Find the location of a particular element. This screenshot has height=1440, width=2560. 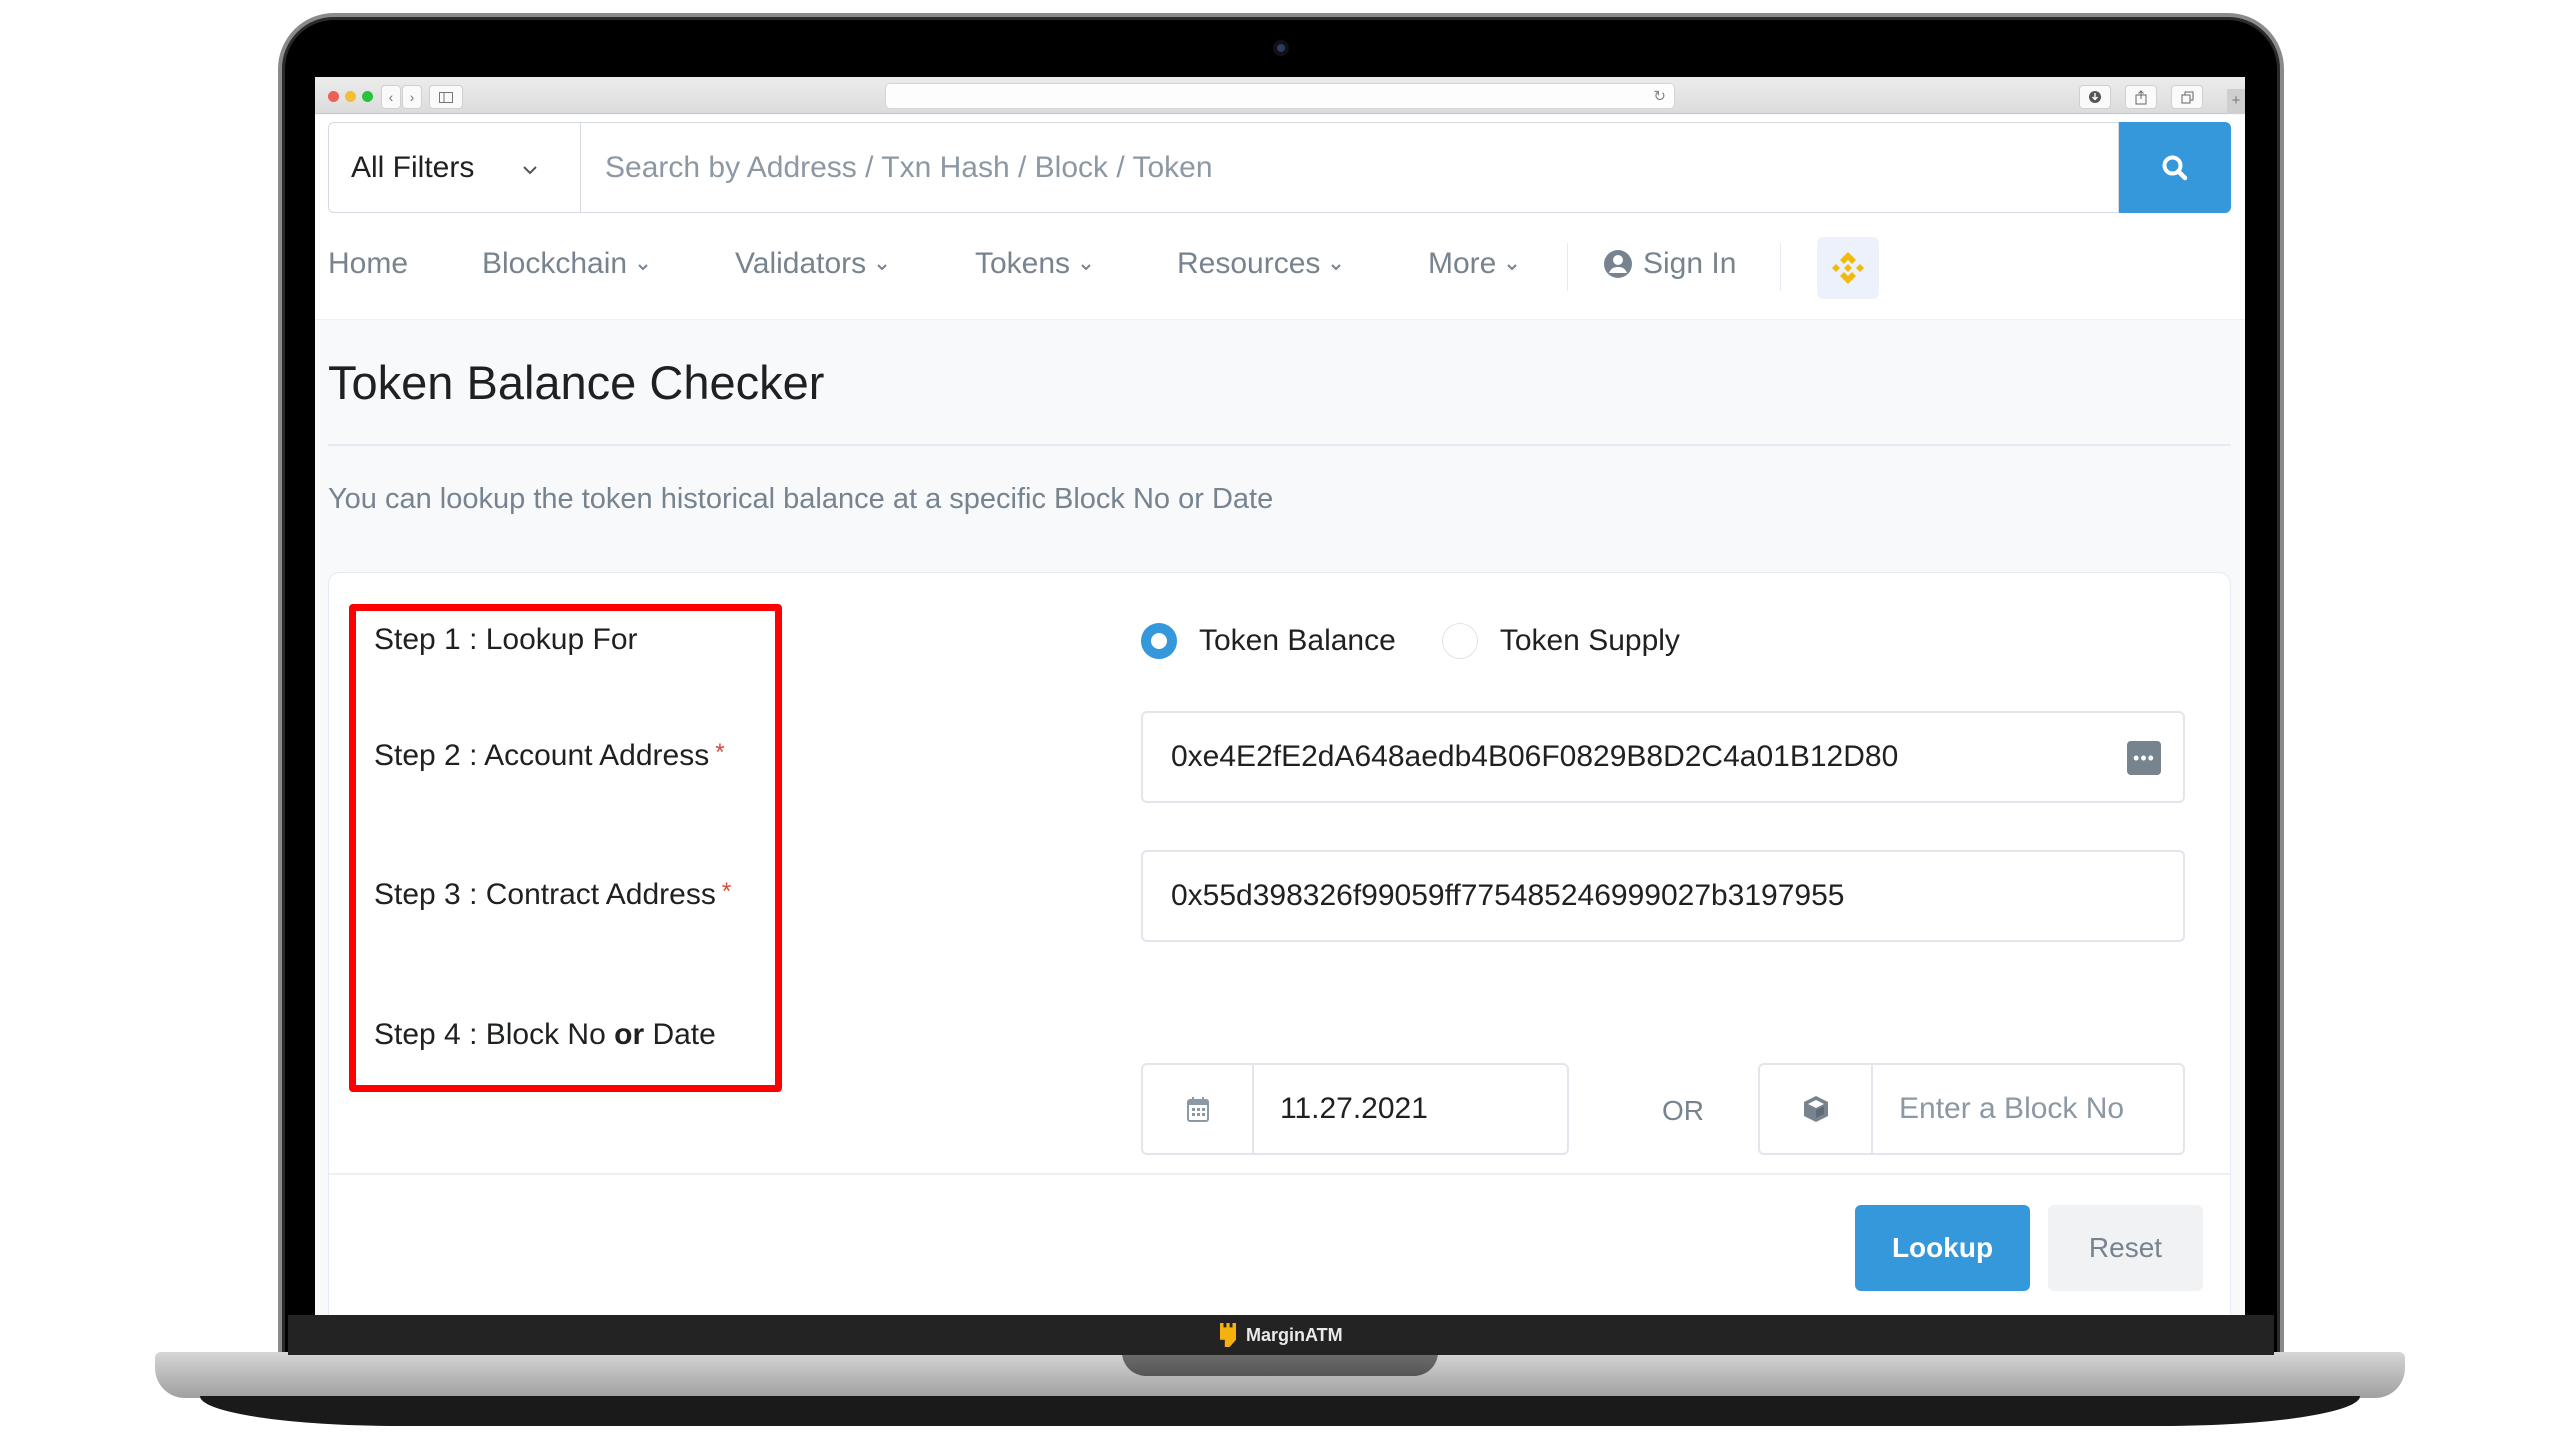

step-4-prefix: Step 4 : Block No is located at coordinates (494, 1034).